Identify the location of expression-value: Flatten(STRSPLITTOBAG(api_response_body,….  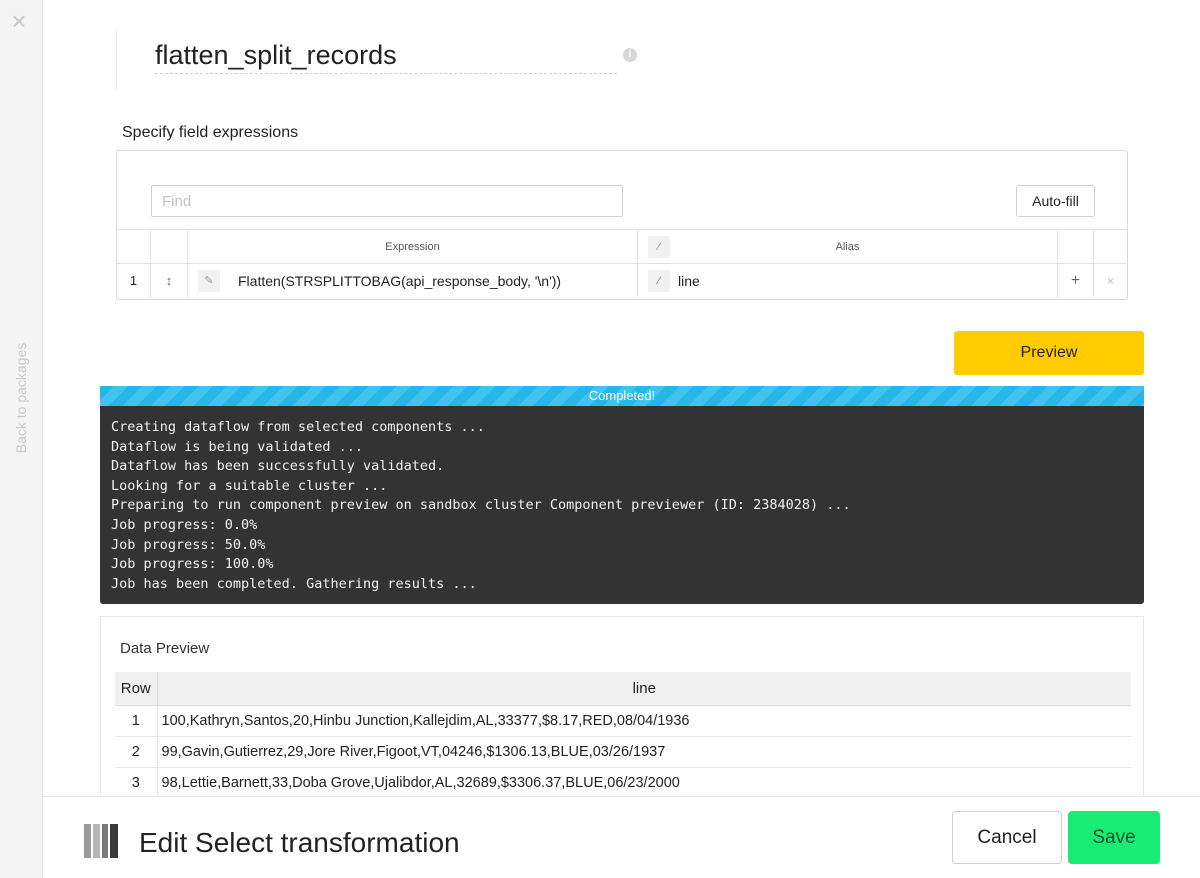
(400, 280).